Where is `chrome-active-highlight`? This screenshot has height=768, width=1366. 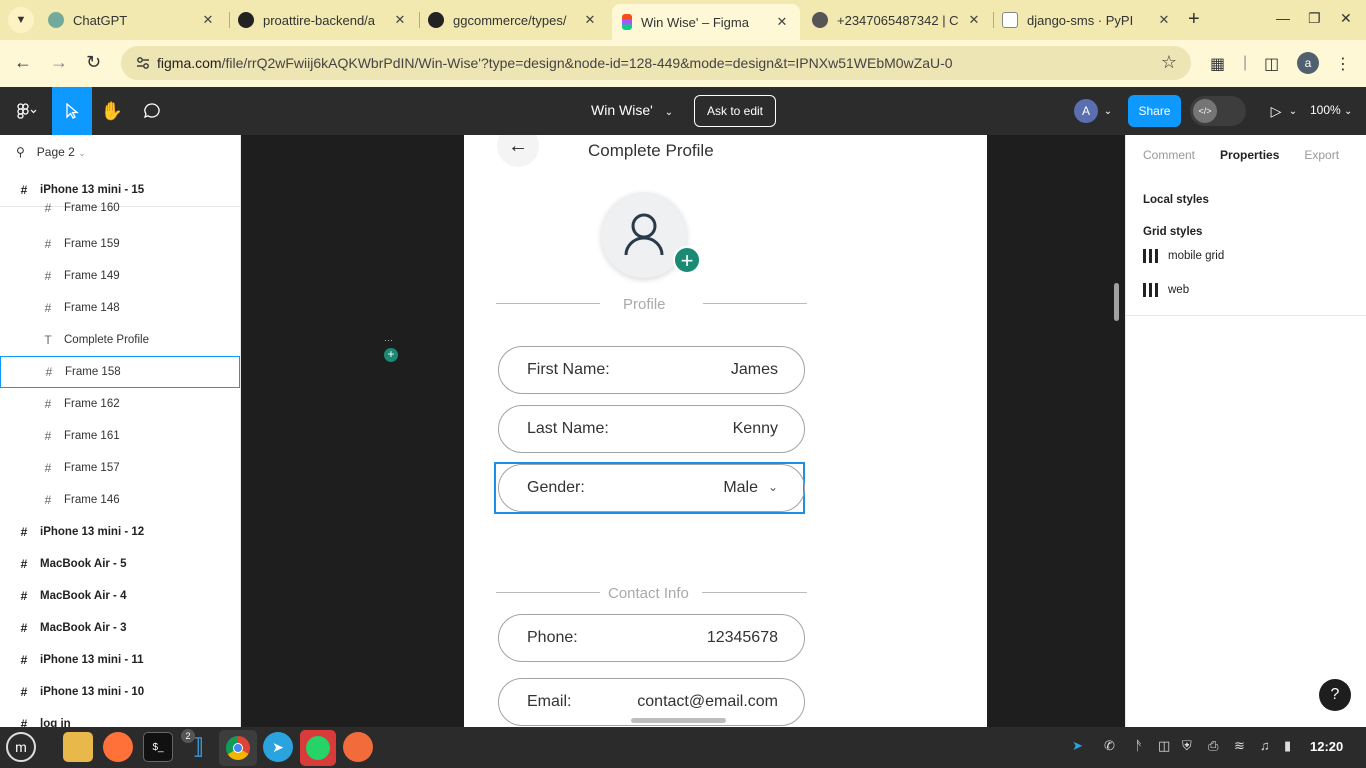 chrome-active-highlight is located at coordinates (238, 748).